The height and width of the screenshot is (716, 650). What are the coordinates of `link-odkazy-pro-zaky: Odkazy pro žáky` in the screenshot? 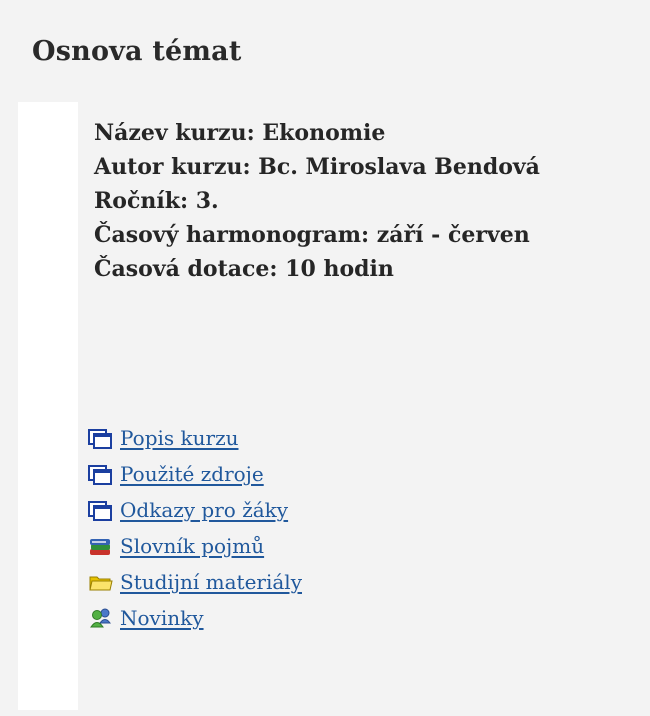 It's located at (195, 510).